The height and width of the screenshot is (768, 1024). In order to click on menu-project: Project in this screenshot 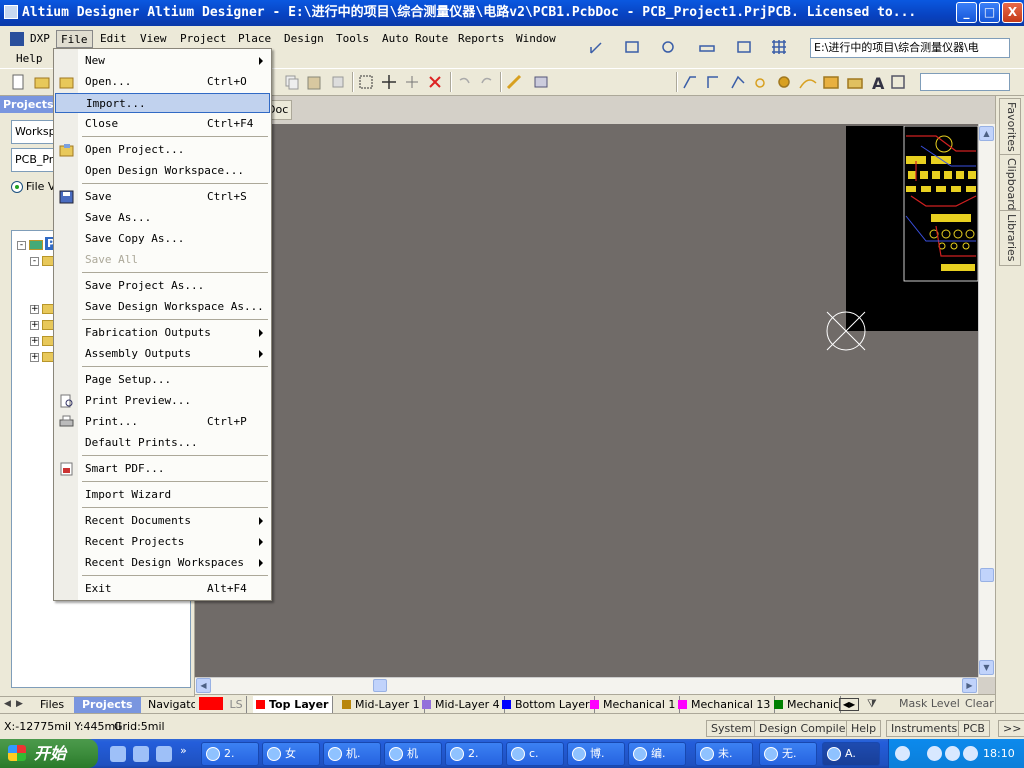, I will do `click(203, 39)`.